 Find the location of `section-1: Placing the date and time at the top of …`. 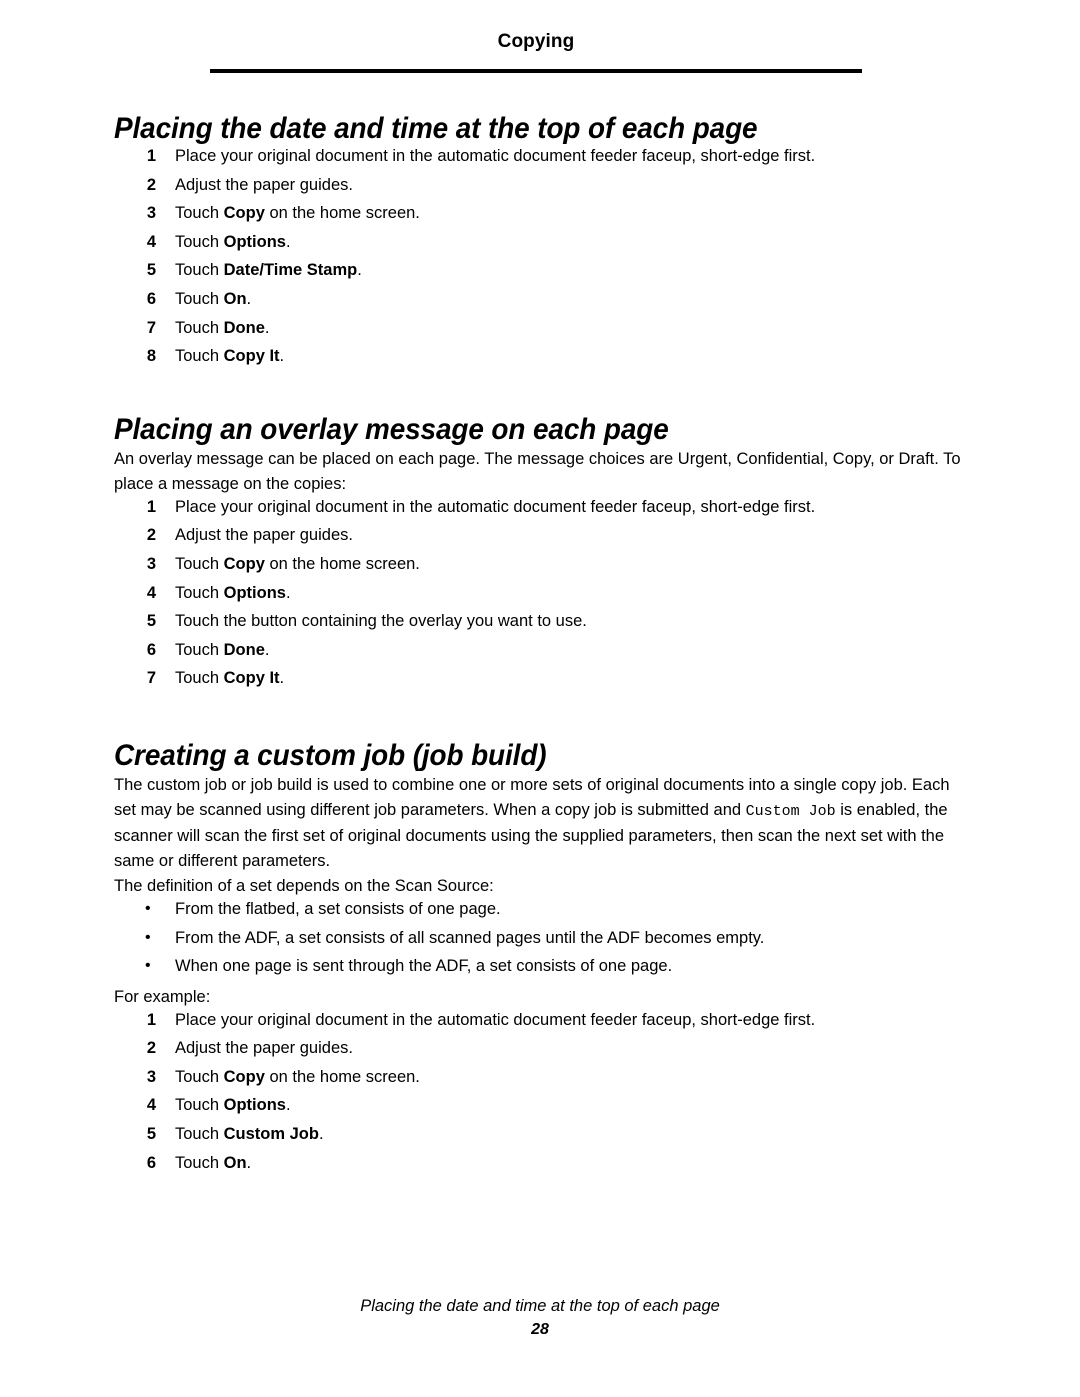

section-1: Placing the date and time at the top of … is located at coordinates (542, 129).